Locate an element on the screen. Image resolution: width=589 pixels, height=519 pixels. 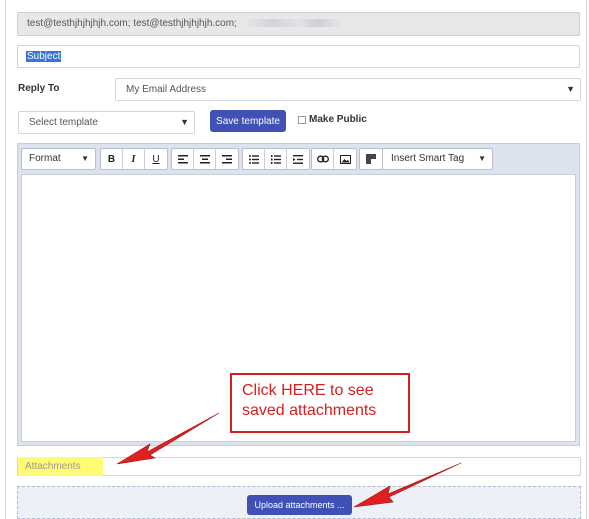
format-label: Format is located at coordinates (45, 158).